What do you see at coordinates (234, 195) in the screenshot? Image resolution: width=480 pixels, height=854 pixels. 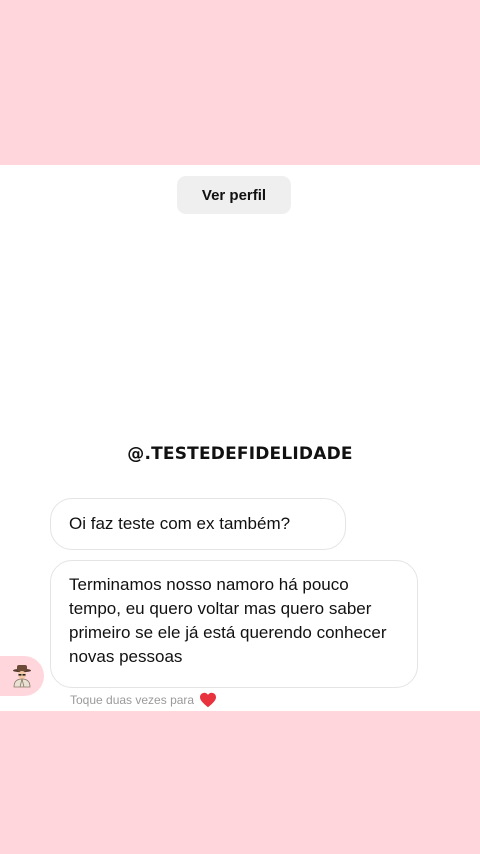 I see `view-profile-button: Ver perfil` at bounding box center [234, 195].